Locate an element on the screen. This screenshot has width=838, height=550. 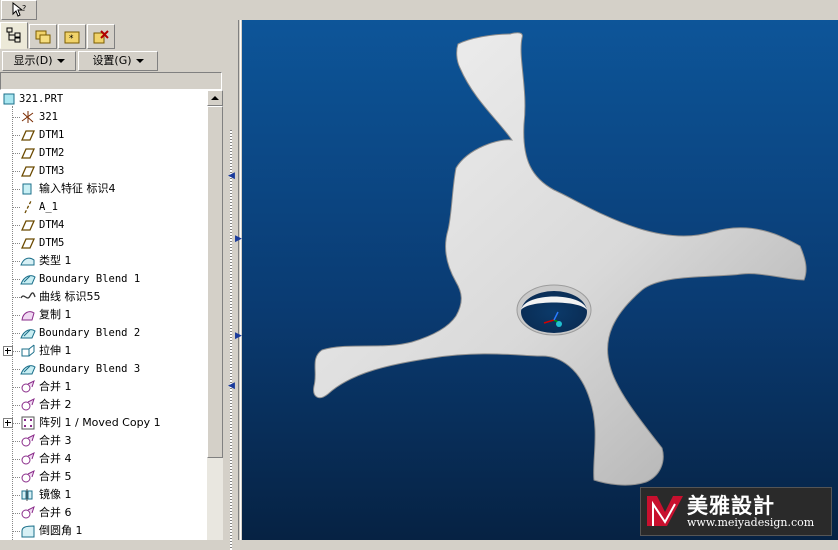
tree-item-label: 合并 3 is located at coordinates (55, 440).